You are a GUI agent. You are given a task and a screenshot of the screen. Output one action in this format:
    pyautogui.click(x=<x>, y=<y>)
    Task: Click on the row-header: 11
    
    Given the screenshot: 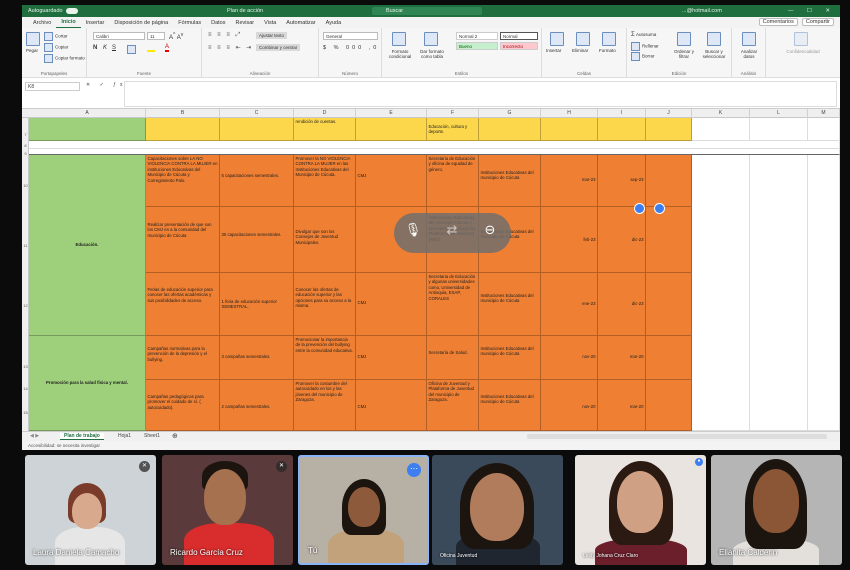 What is the action you would take?
    pyautogui.click(x=25, y=245)
    